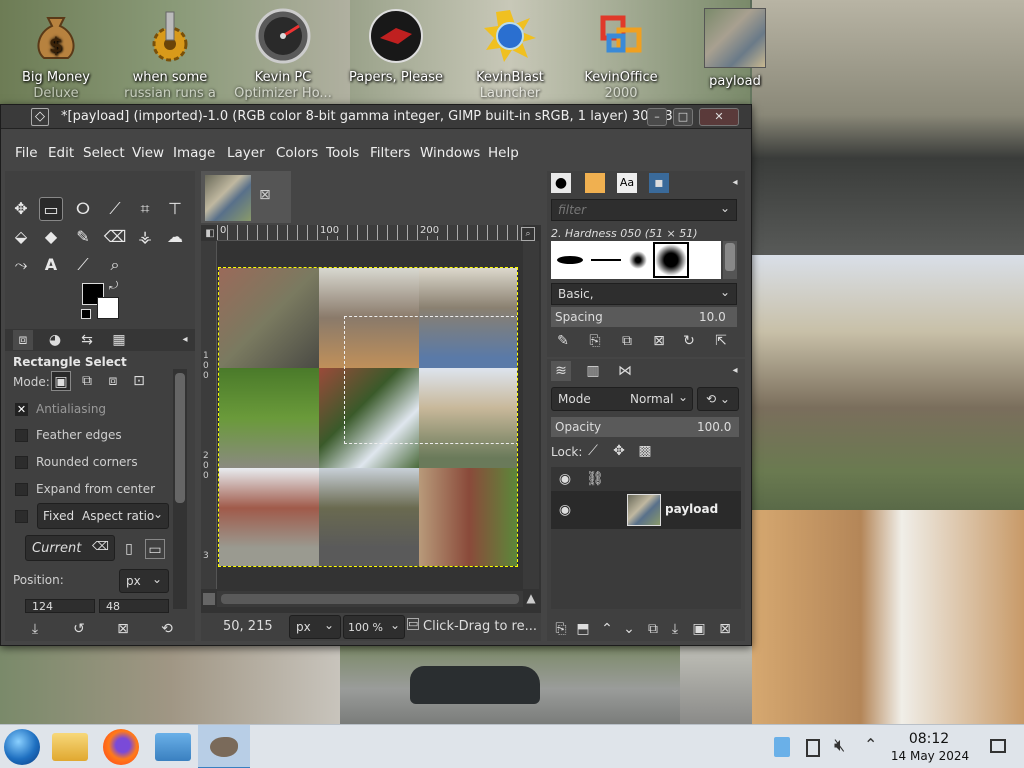  Describe the element at coordinates (644, 317) in the screenshot. I see `spacing-slider: Spacing 10.0` at that location.